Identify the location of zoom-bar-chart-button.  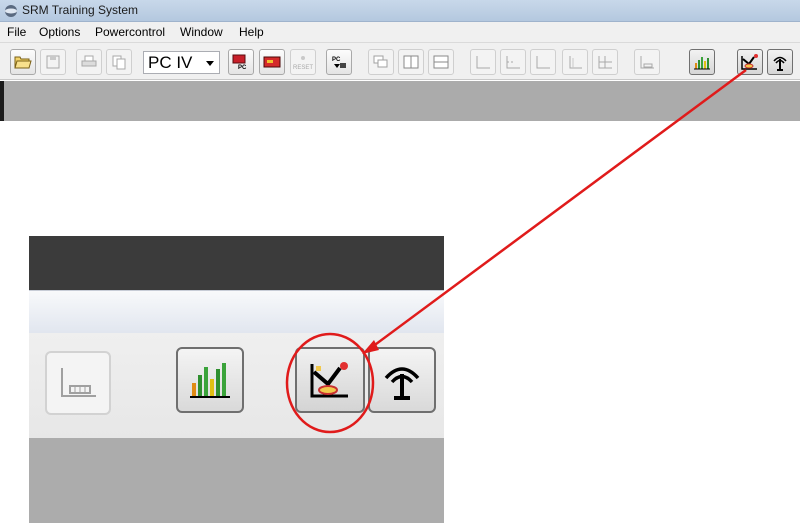
(210, 380).